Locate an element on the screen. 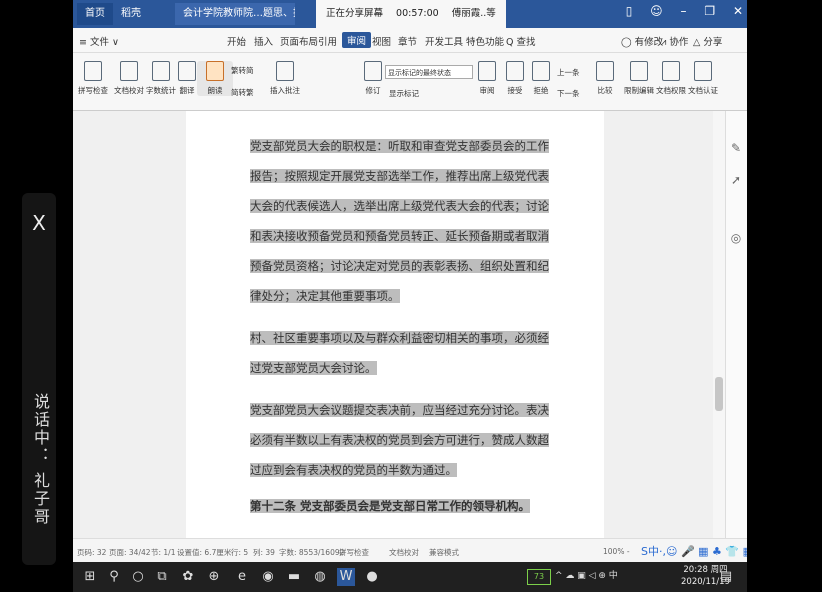 The image size is (822, 592). tab-home: 首页 is located at coordinates (95, 14).